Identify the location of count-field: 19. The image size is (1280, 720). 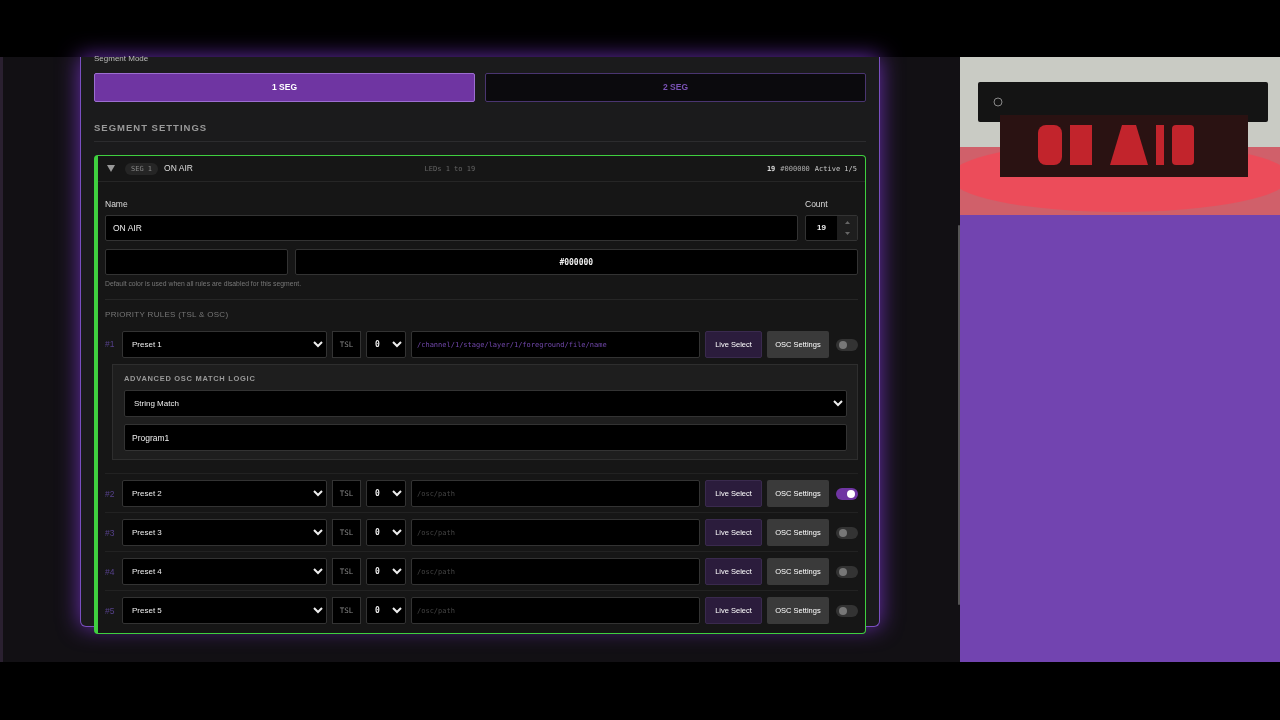
(831, 228).